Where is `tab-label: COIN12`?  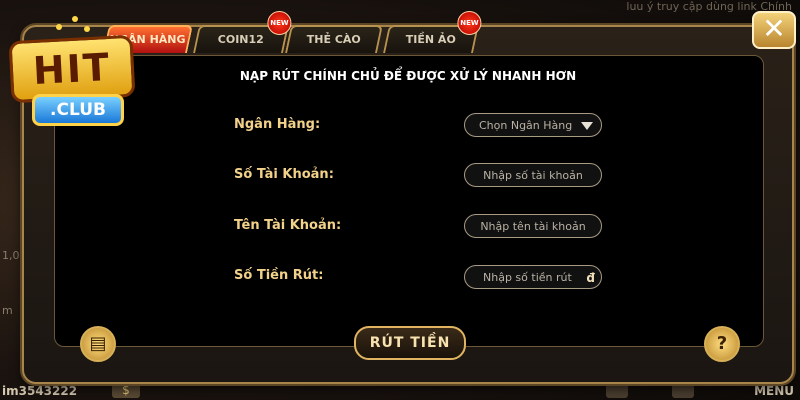
tab-label: COIN12 is located at coordinates (240, 39).